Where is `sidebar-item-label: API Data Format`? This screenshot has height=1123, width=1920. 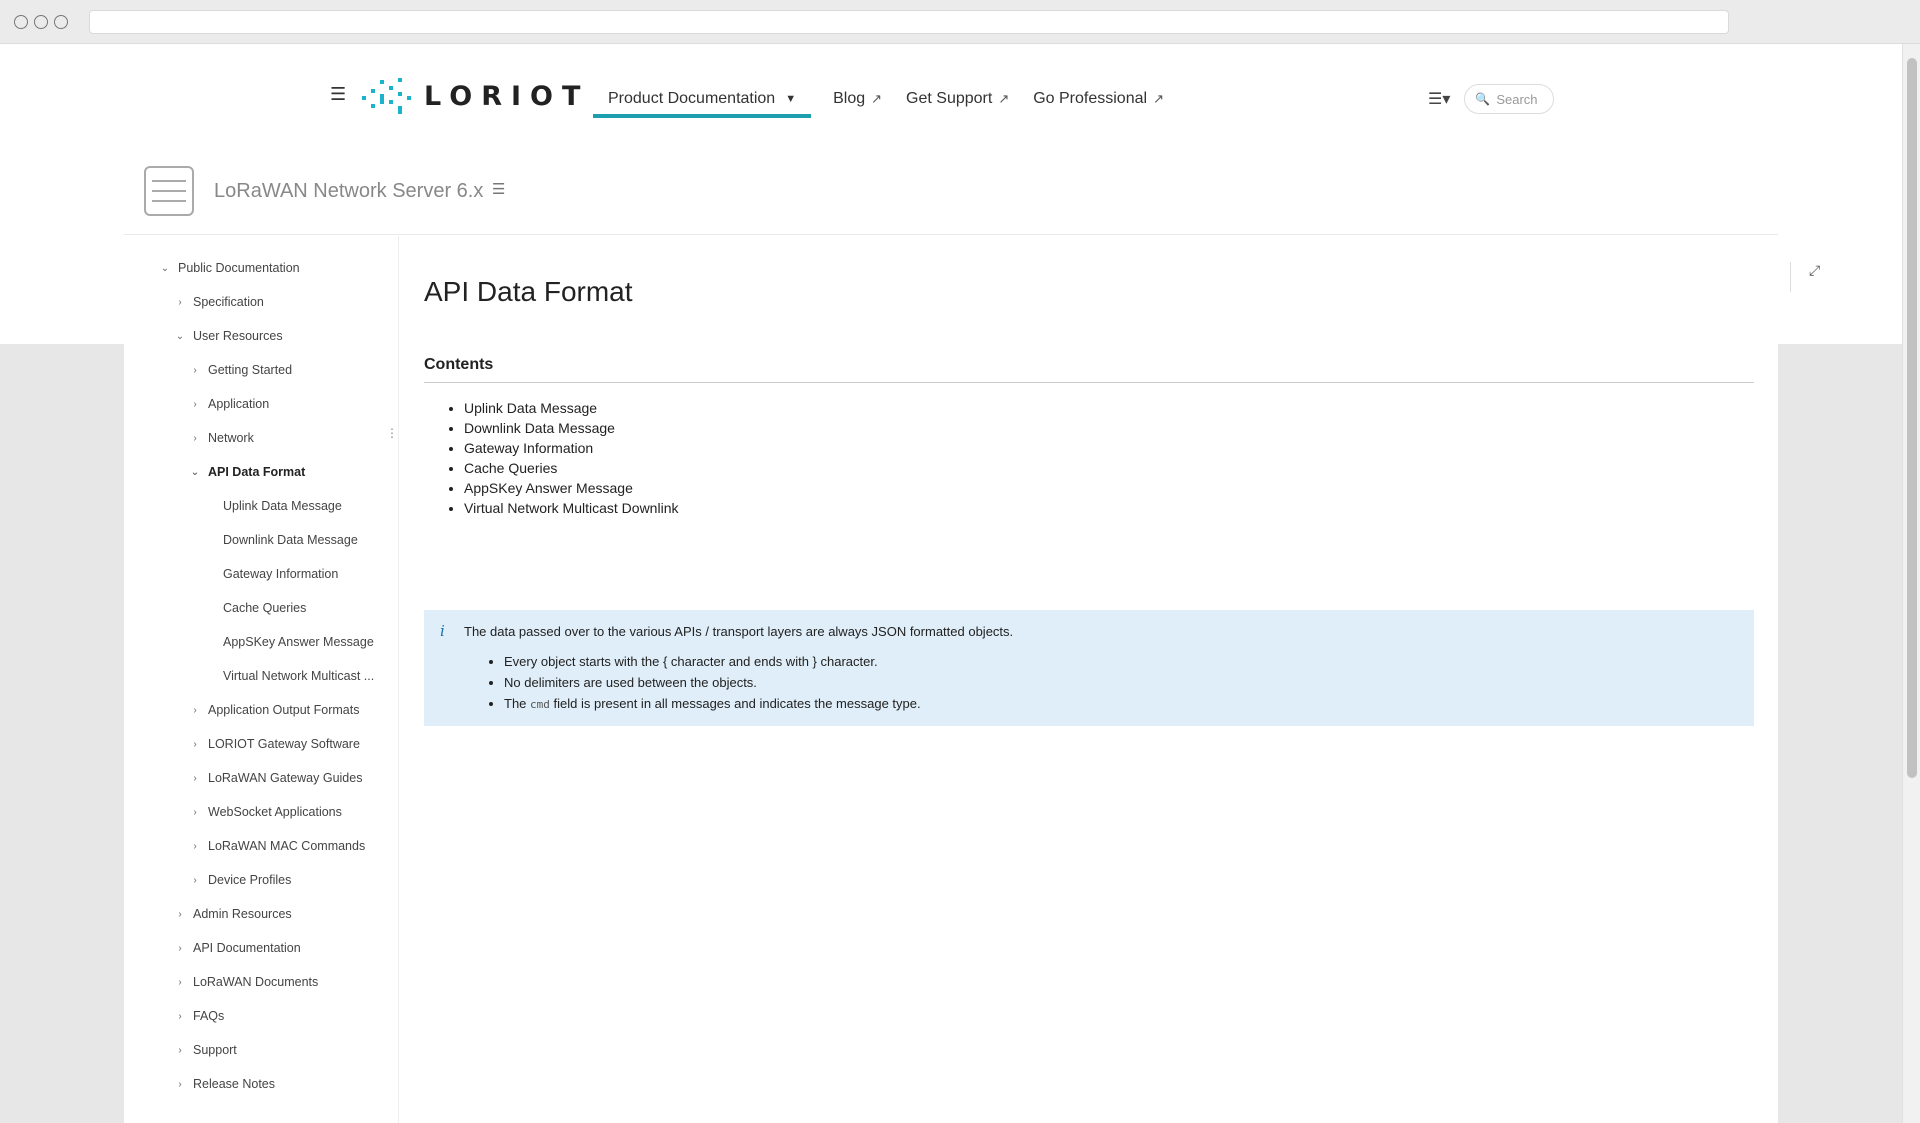
sidebar-item-label: API Data Format is located at coordinates (257, 472).